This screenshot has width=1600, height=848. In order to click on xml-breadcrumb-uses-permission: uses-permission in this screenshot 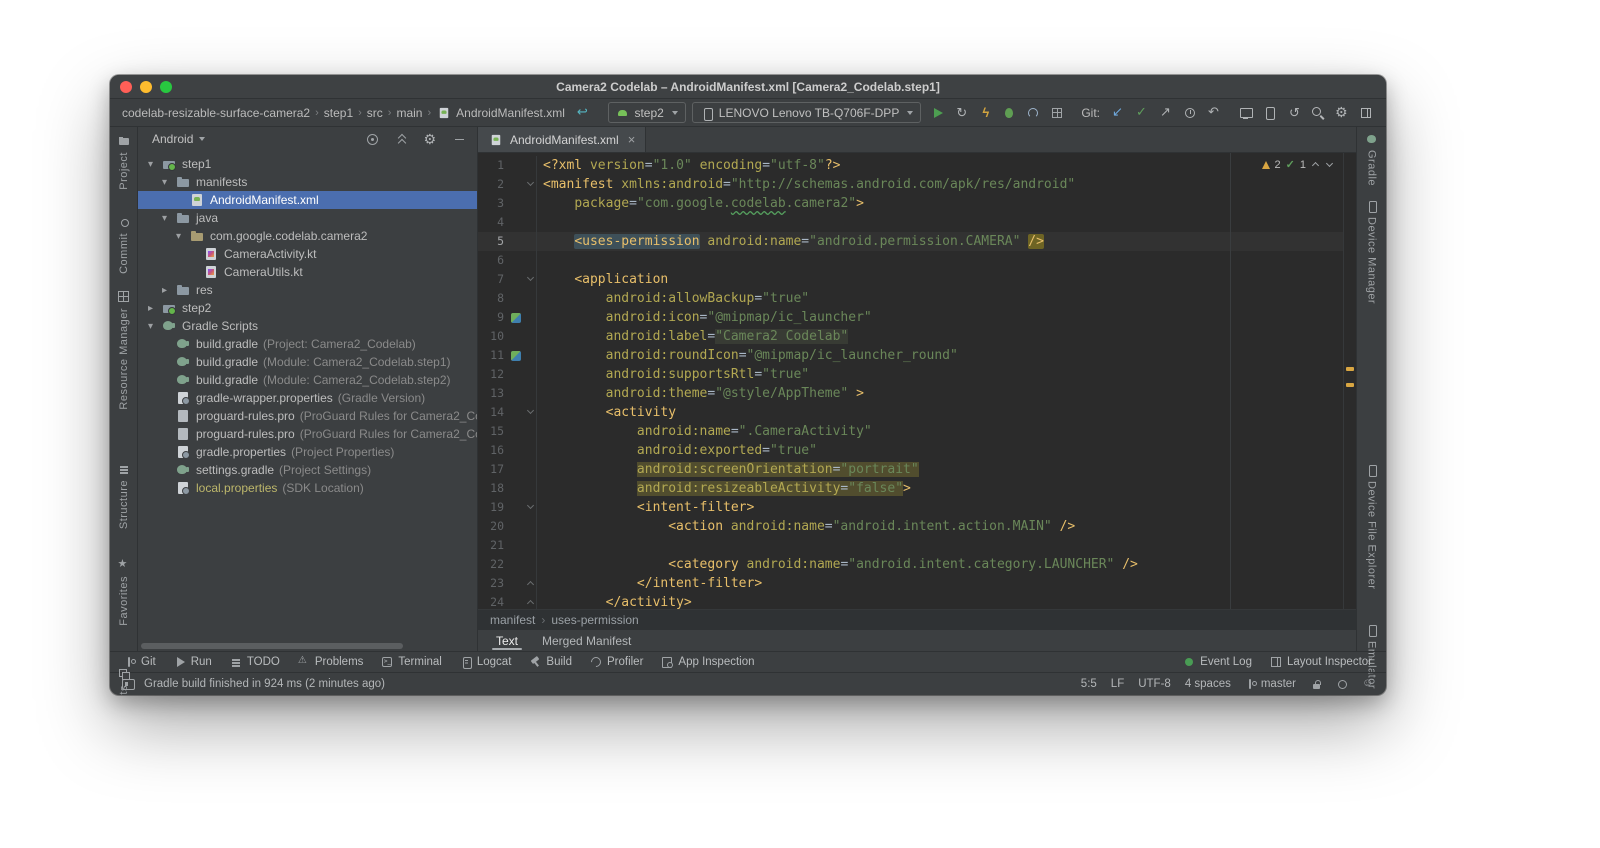, I will do `click(594, 620)`.